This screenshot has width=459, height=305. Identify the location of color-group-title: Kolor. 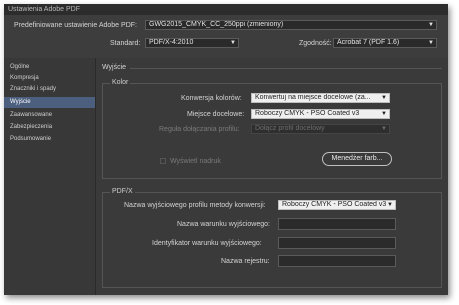
(120, 82).